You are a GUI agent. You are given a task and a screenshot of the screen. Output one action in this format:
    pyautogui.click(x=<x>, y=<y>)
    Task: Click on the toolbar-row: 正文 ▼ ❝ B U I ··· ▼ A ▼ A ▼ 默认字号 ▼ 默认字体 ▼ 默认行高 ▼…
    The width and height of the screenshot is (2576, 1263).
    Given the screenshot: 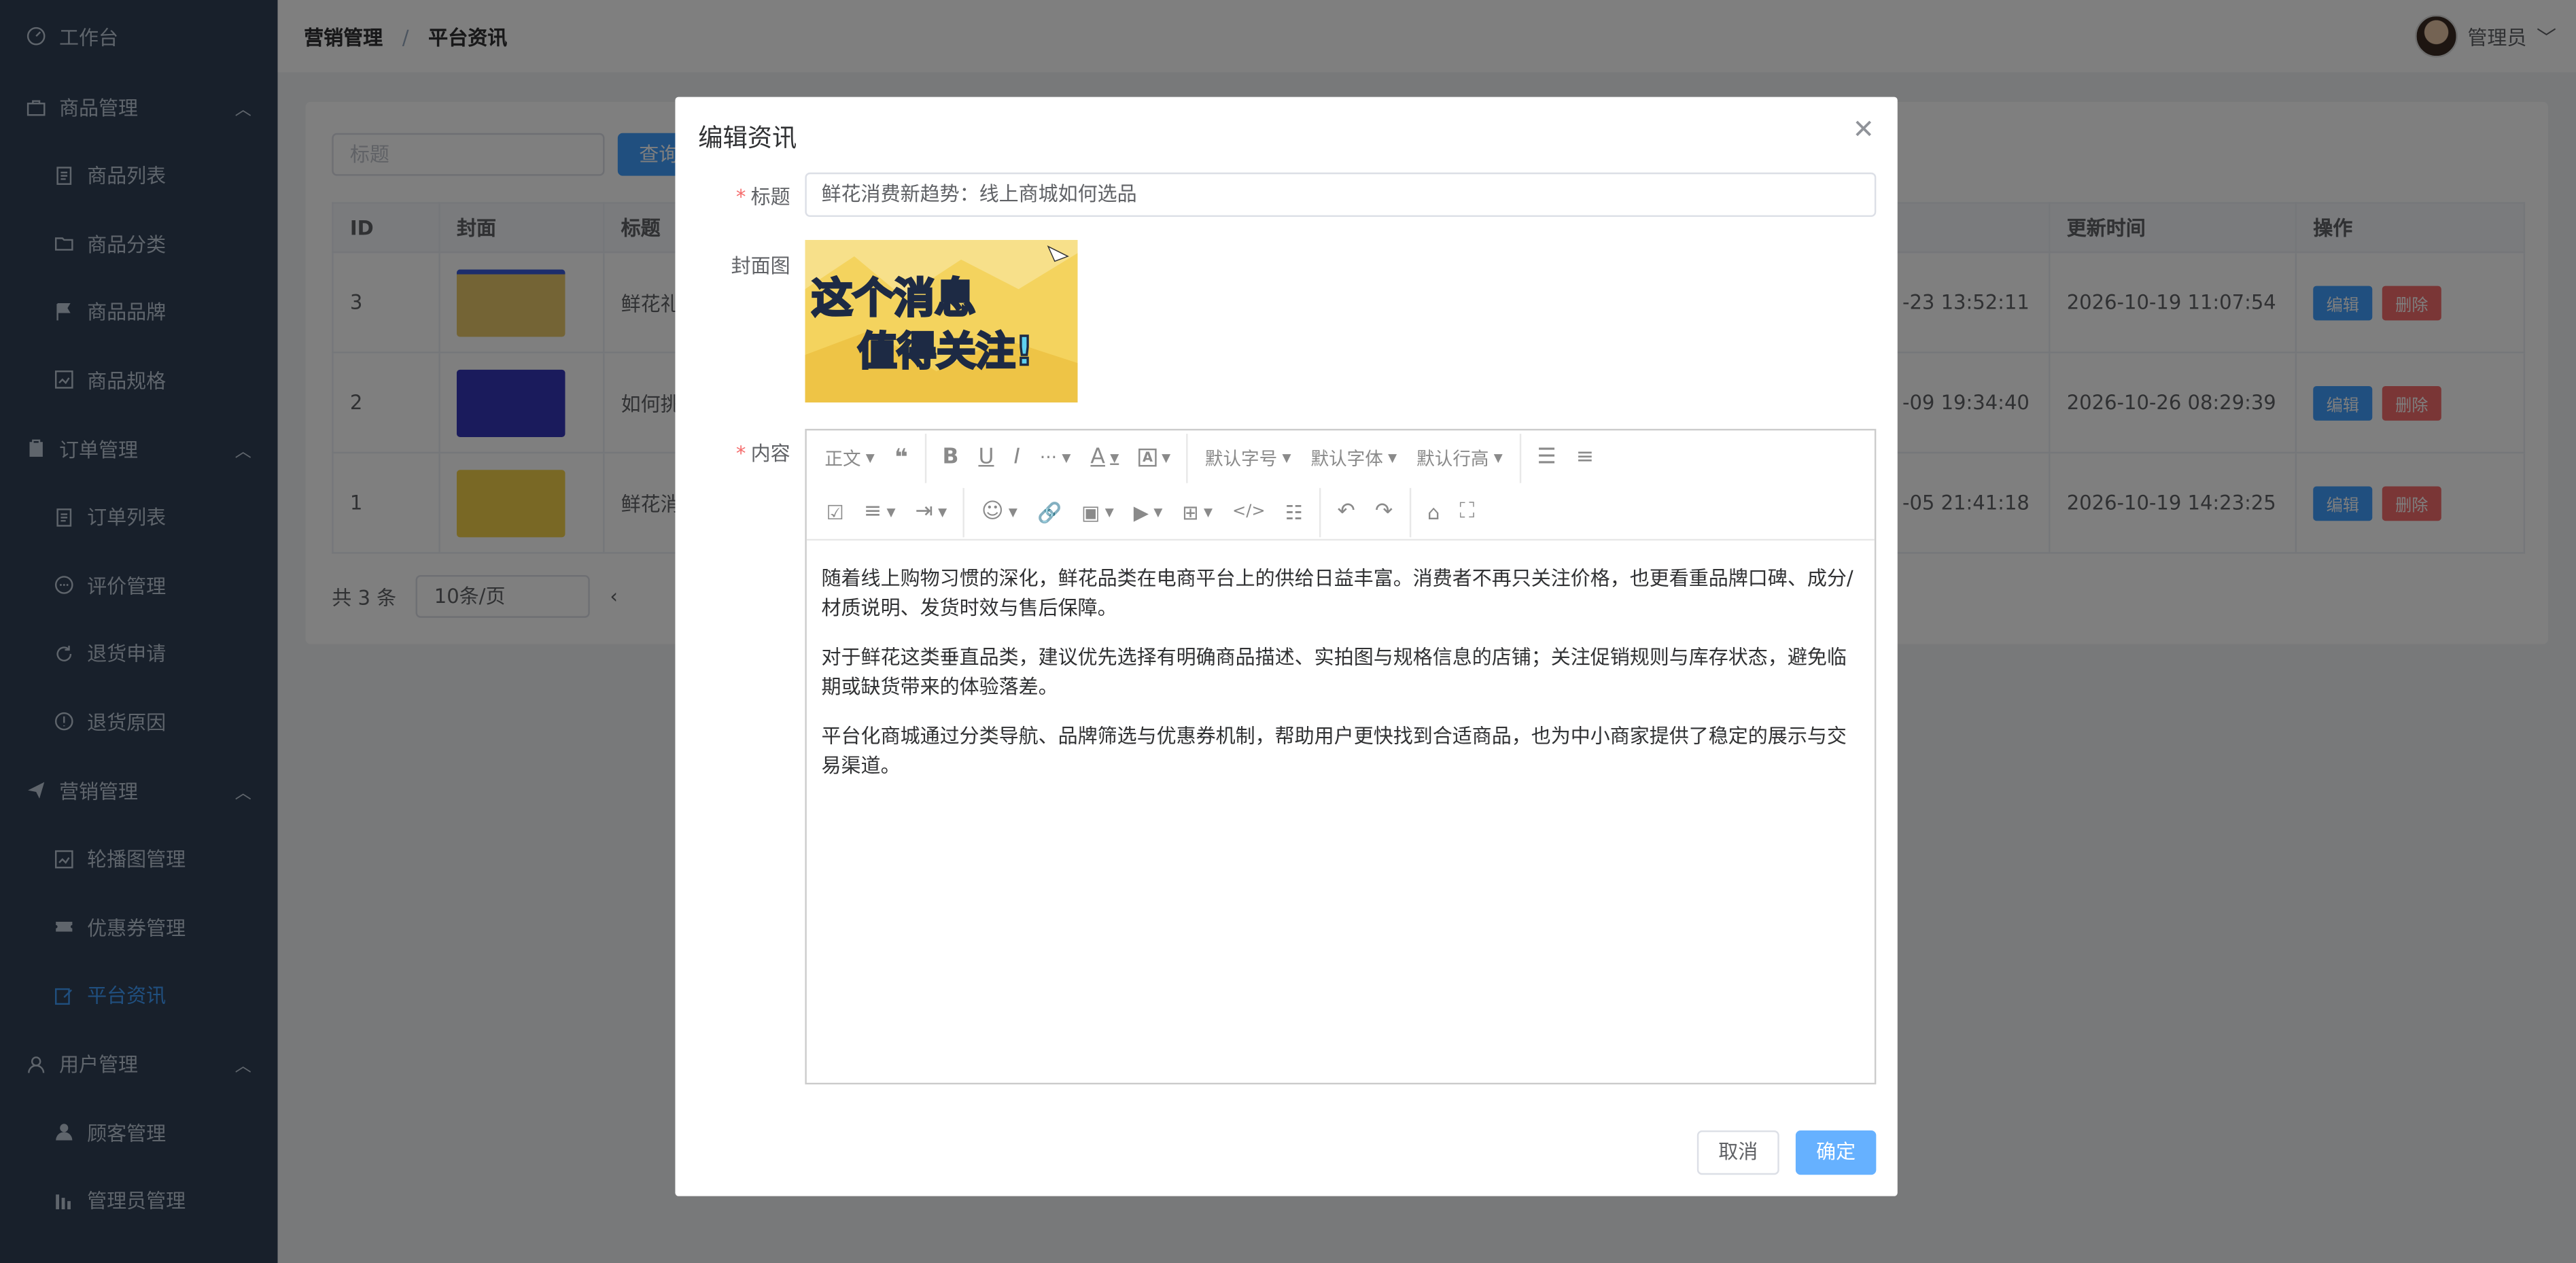 What is the action you would take?
    pyautogui.click(x=1205, y=457)
    